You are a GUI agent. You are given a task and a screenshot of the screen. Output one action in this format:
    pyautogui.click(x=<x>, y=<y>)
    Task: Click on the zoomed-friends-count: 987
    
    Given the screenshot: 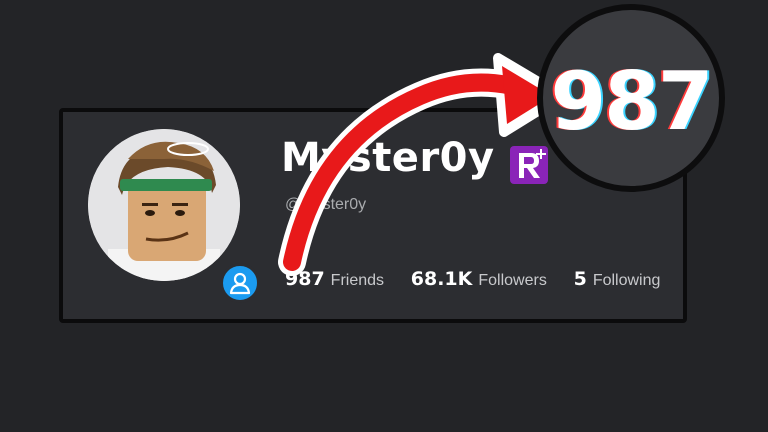 What is the action you would take?
    pyautogui.click(x=632, y=101)
    